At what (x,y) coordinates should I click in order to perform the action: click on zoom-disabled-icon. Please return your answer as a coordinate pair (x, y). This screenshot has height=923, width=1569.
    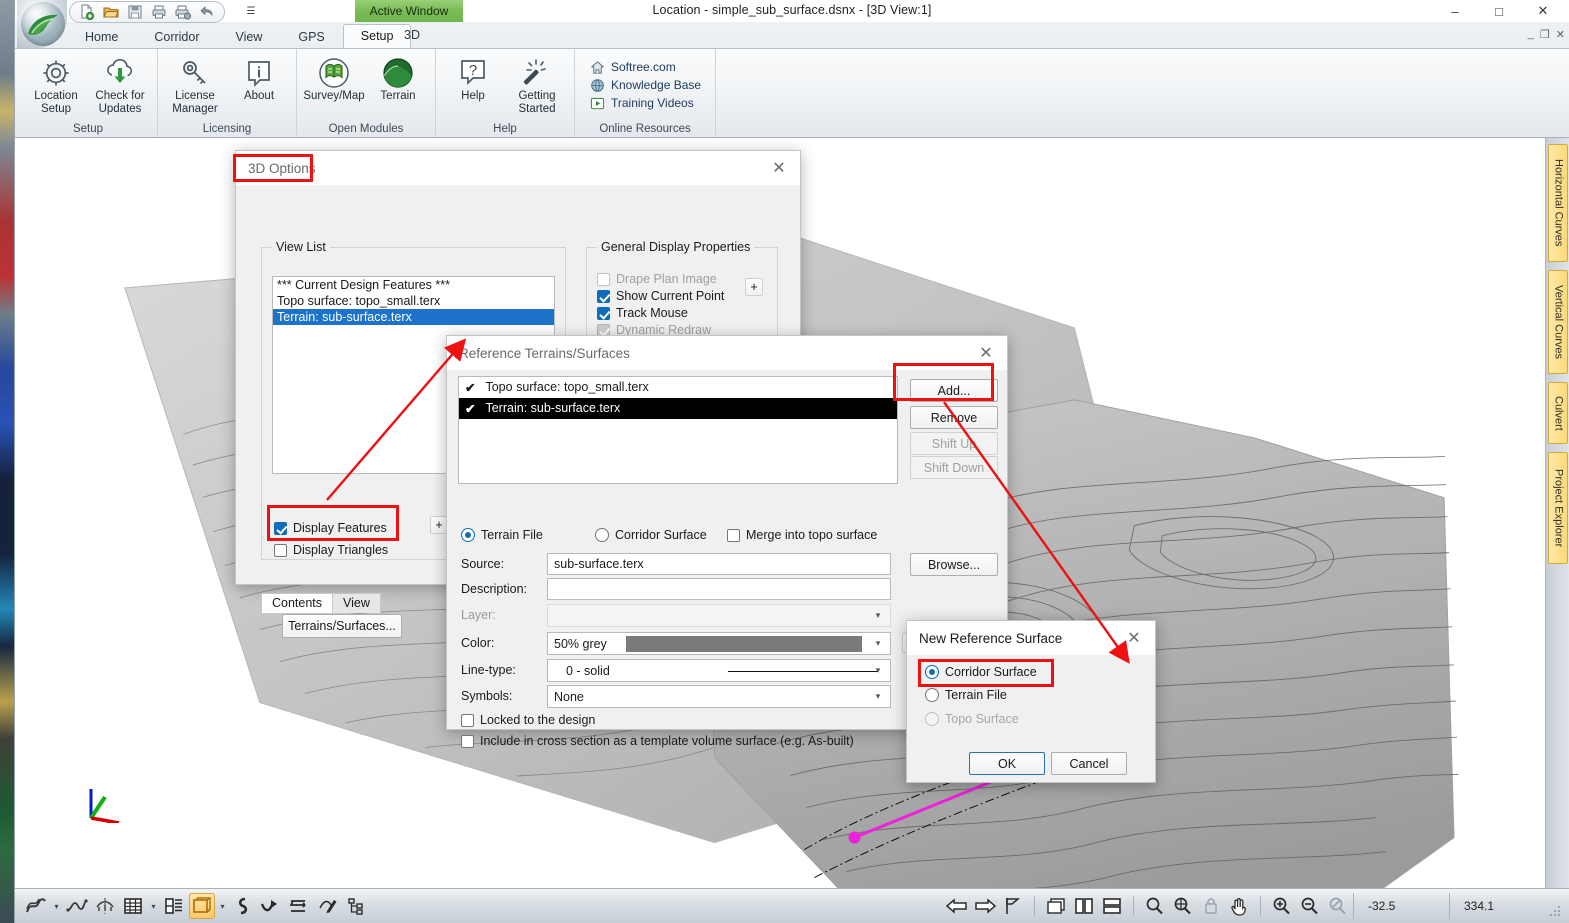
    Looking at the image, I should click on (1338, 906).